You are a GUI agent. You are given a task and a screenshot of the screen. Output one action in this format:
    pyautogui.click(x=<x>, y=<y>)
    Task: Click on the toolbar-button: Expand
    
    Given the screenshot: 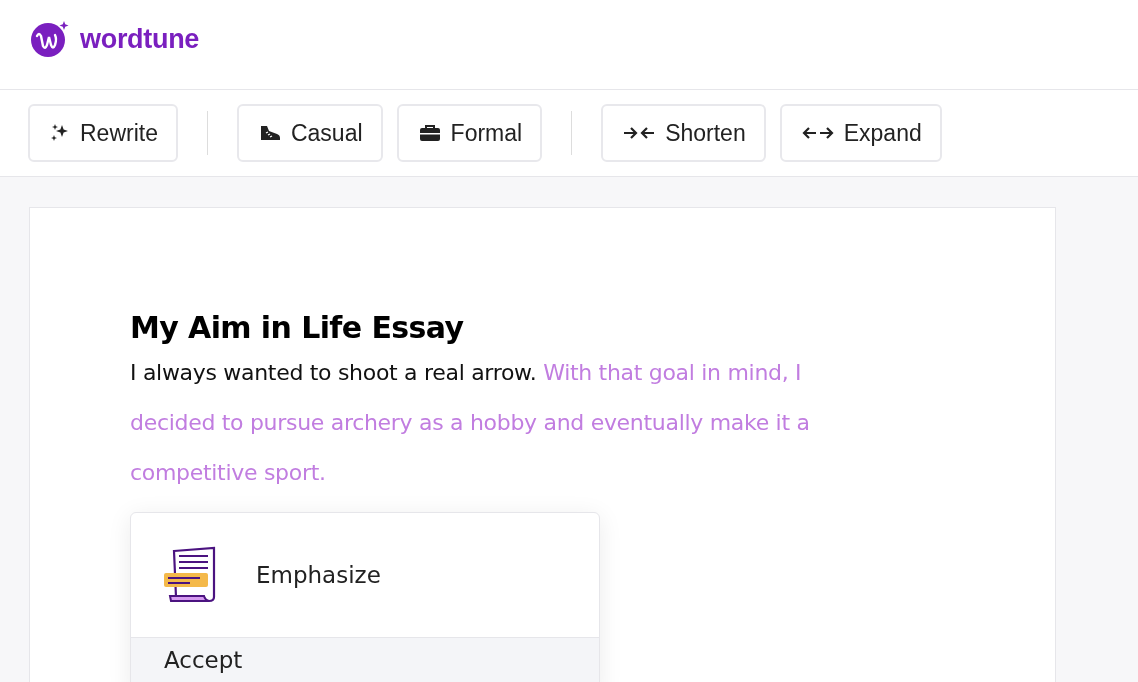 What is the action you would take?
    pyautogui.click(x=860, y=133)
    